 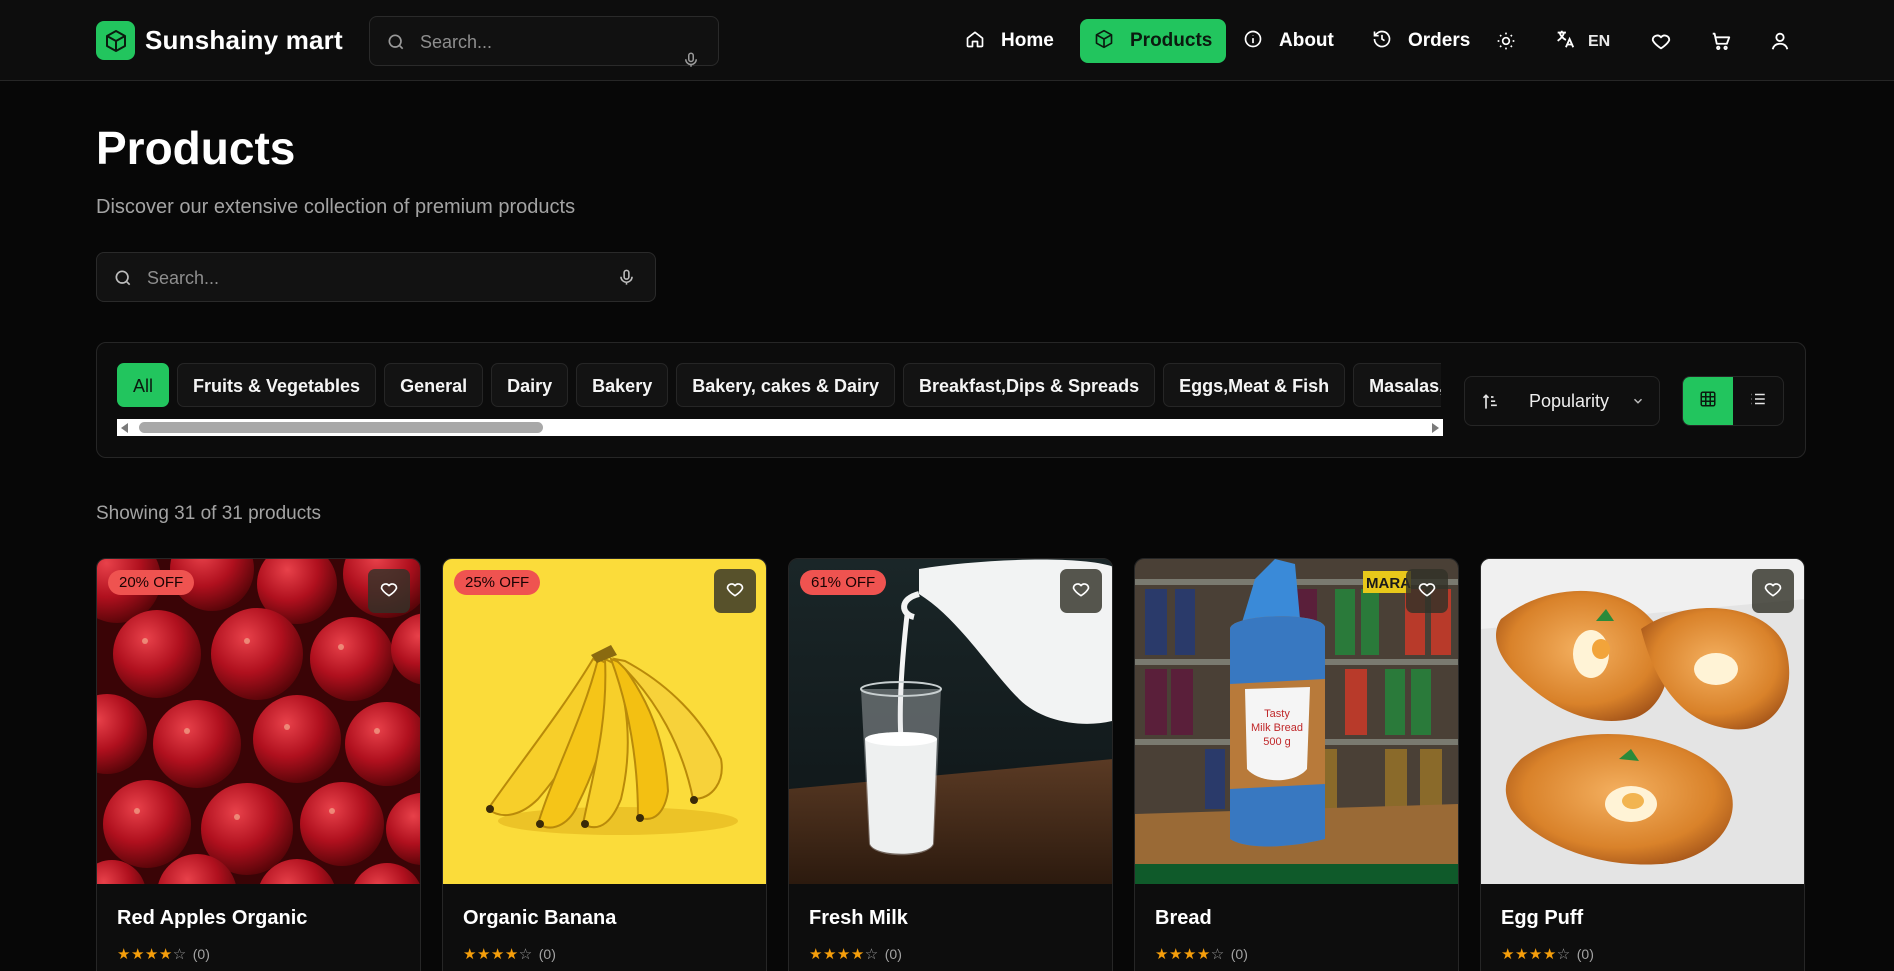 I want to click on product-name: Bread, so click(x=1183, y=918).